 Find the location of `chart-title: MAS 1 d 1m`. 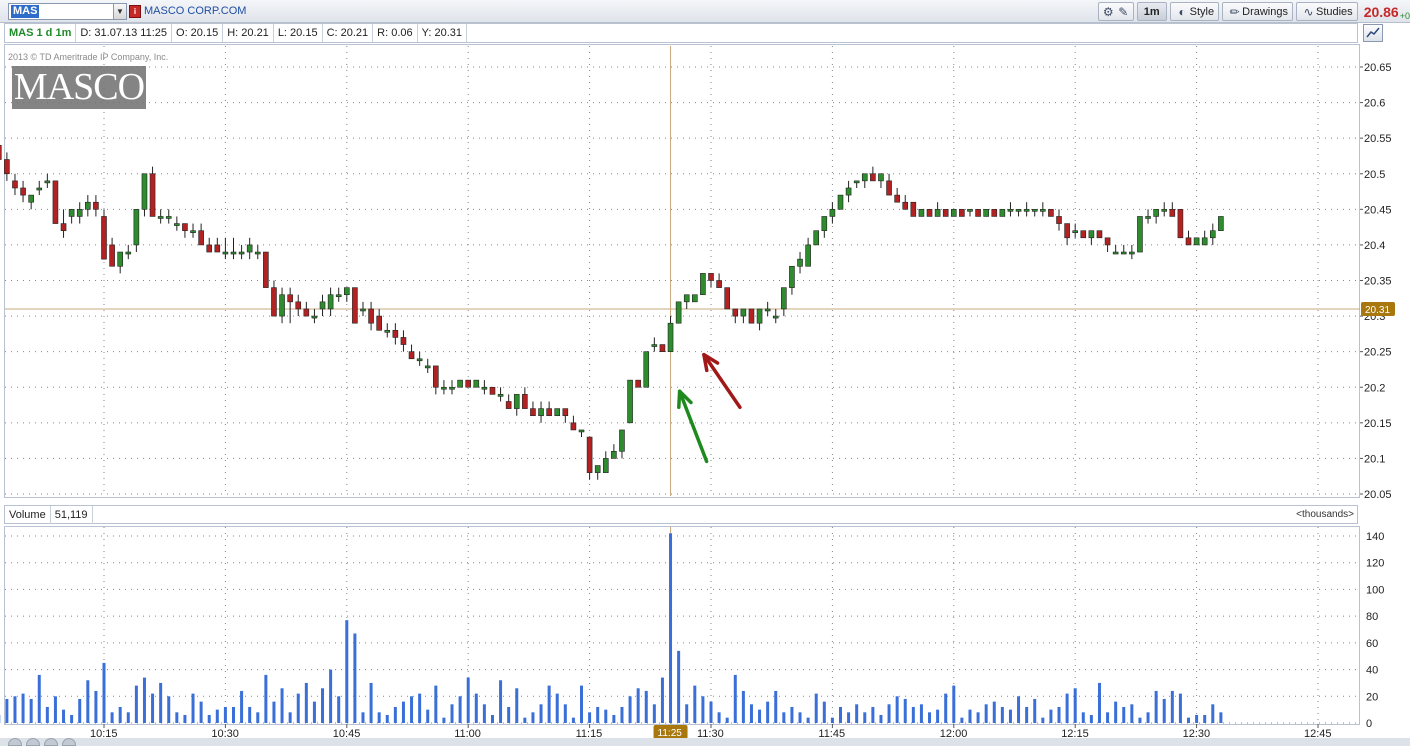

chart-title: MAS 1 d 1m is located at coordinates (41, 33).